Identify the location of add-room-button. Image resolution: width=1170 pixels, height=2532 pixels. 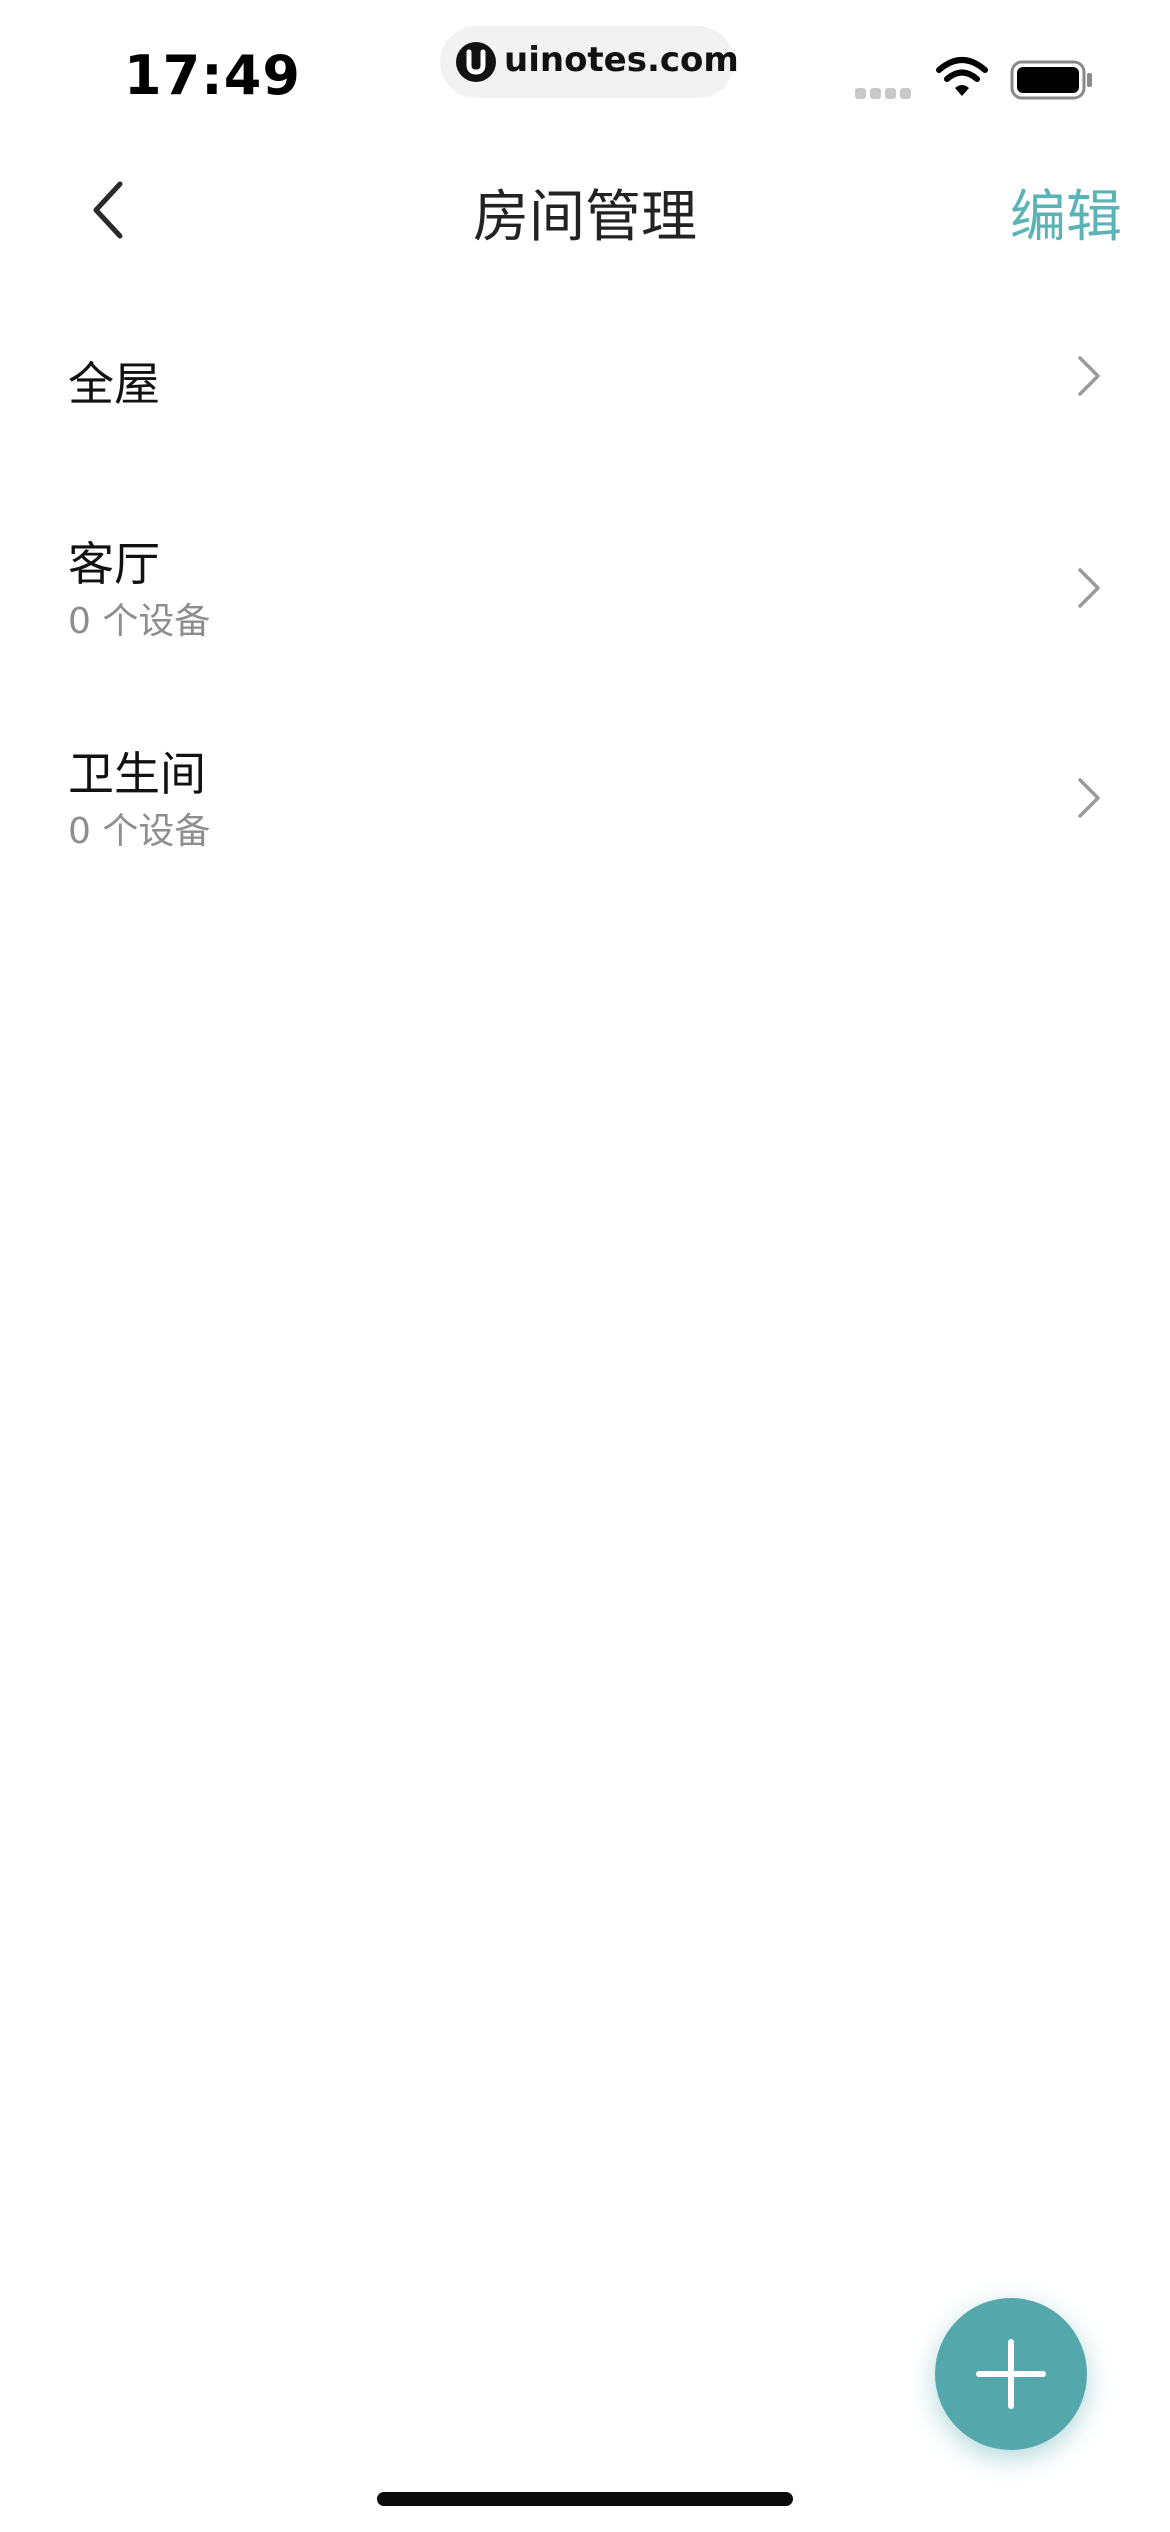
(1011, 2374).